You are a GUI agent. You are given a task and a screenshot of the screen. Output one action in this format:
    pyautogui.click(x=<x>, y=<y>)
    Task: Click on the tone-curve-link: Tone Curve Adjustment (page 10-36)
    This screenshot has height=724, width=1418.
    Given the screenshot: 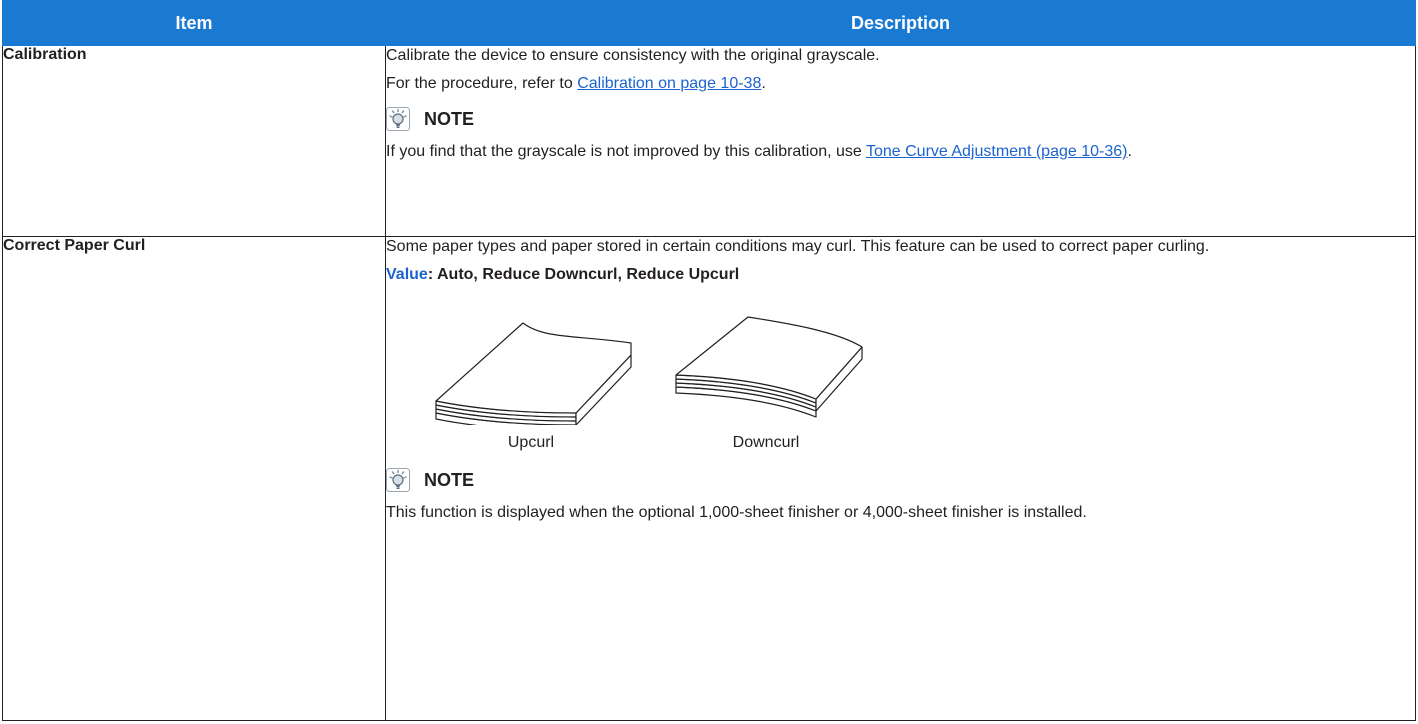 What is the action you would take?
    pyautogui.click(x=996, y=151)
    